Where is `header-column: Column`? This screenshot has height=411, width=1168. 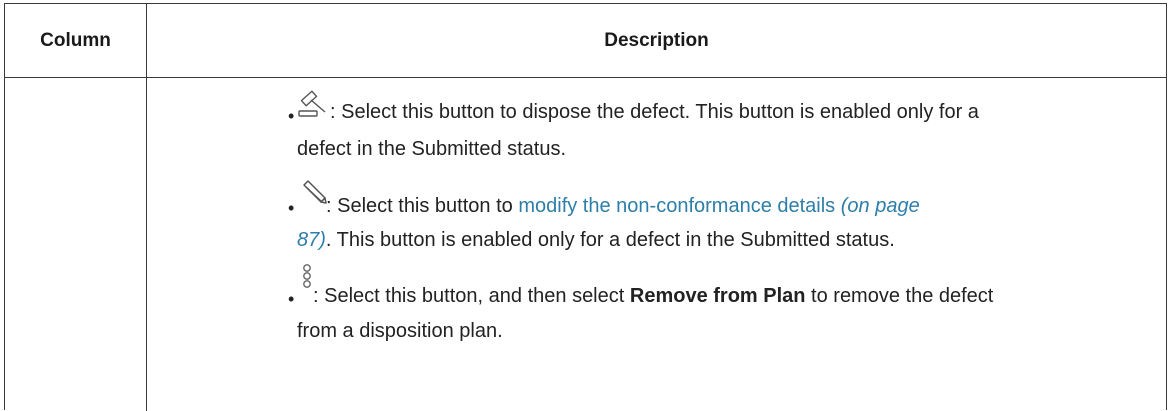 header-column: Column is located at coordinates (75, 40).